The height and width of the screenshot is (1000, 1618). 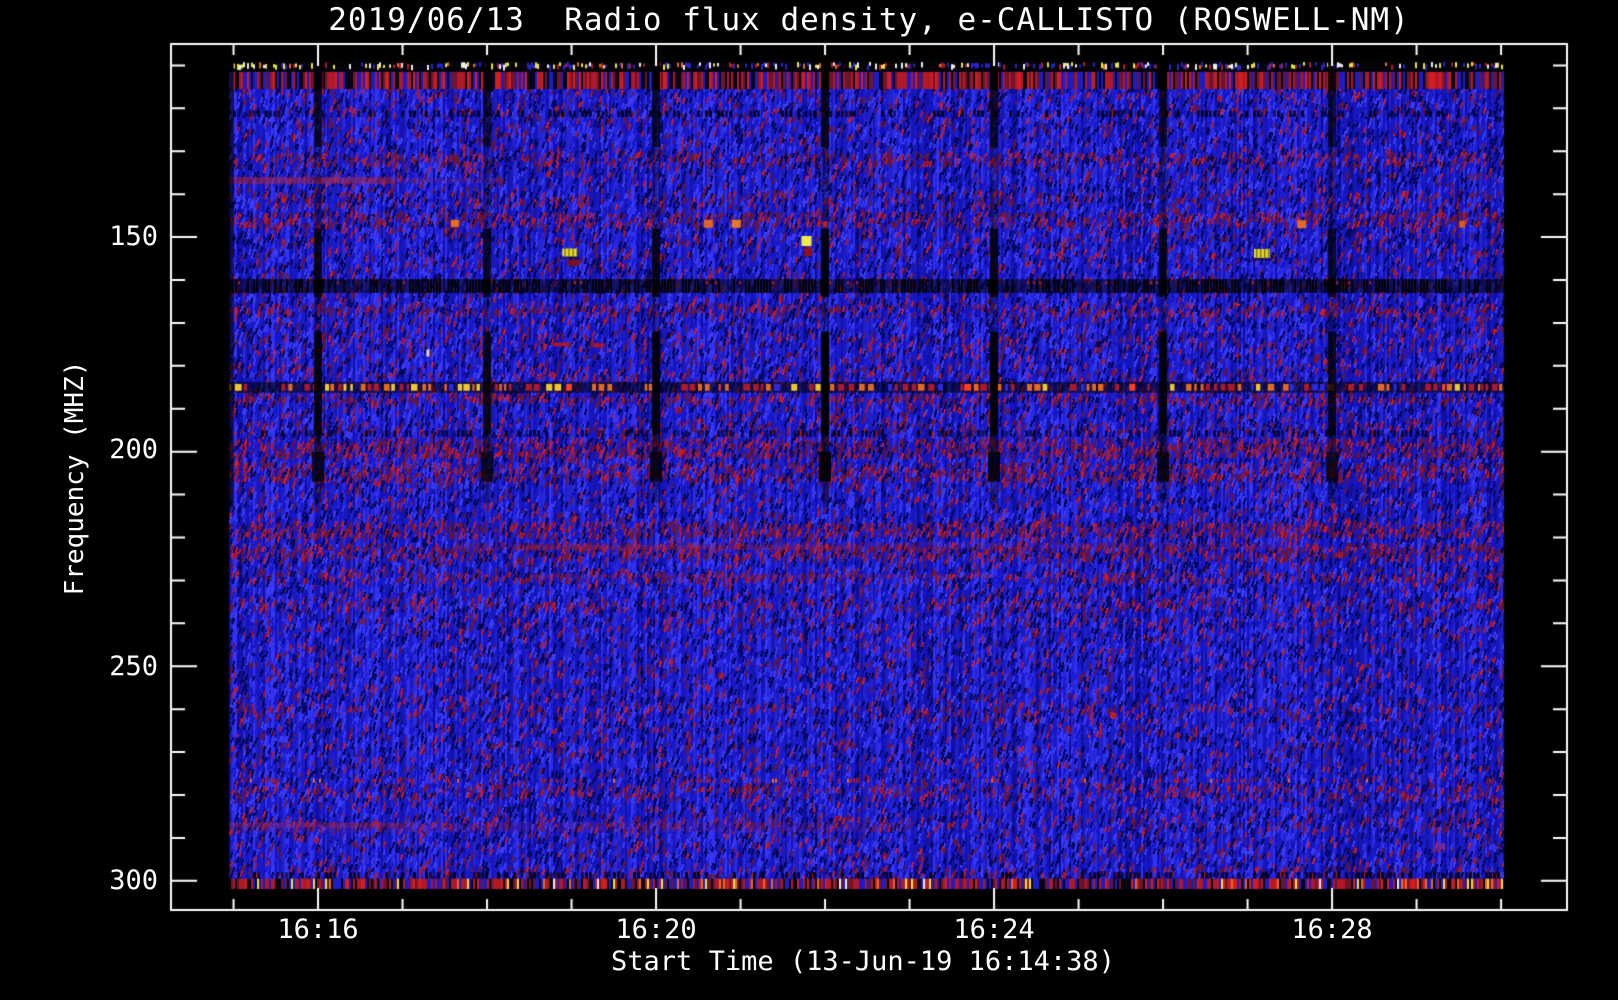 I want to click on x-tick-label-1620: 16:20, so click(x=656, y=929).